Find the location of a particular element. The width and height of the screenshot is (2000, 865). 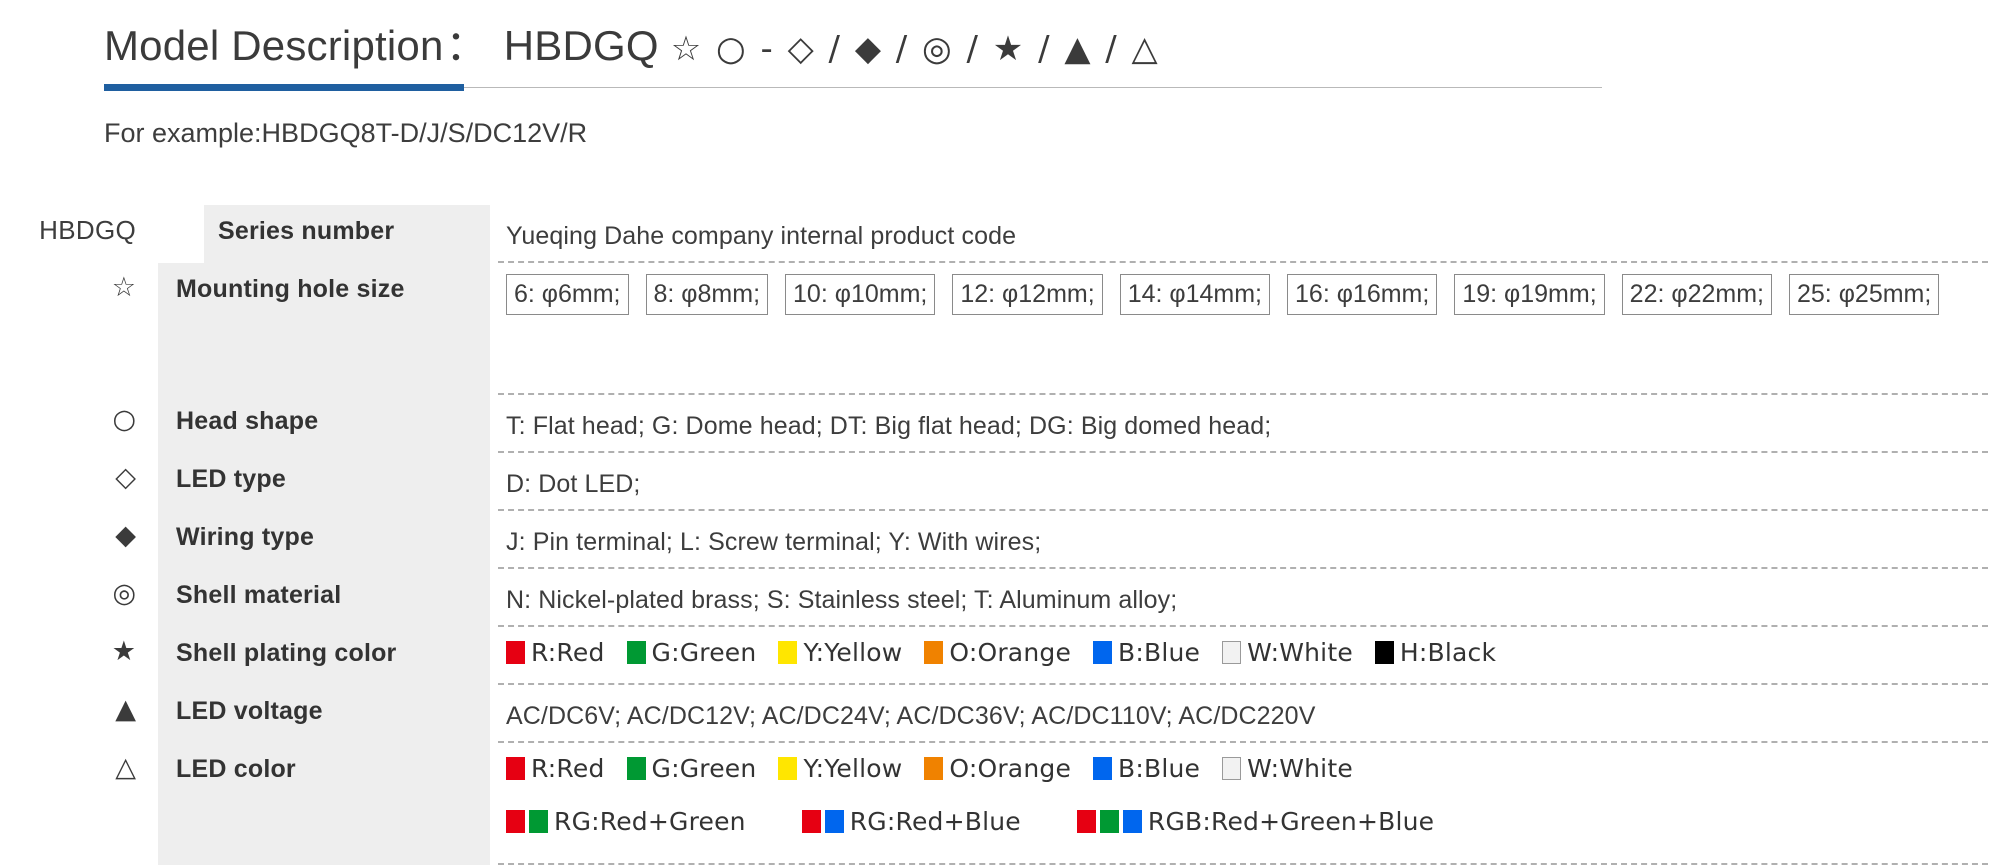

row-value-content: D: Dot LED; is located at coordinates (1241, 484).